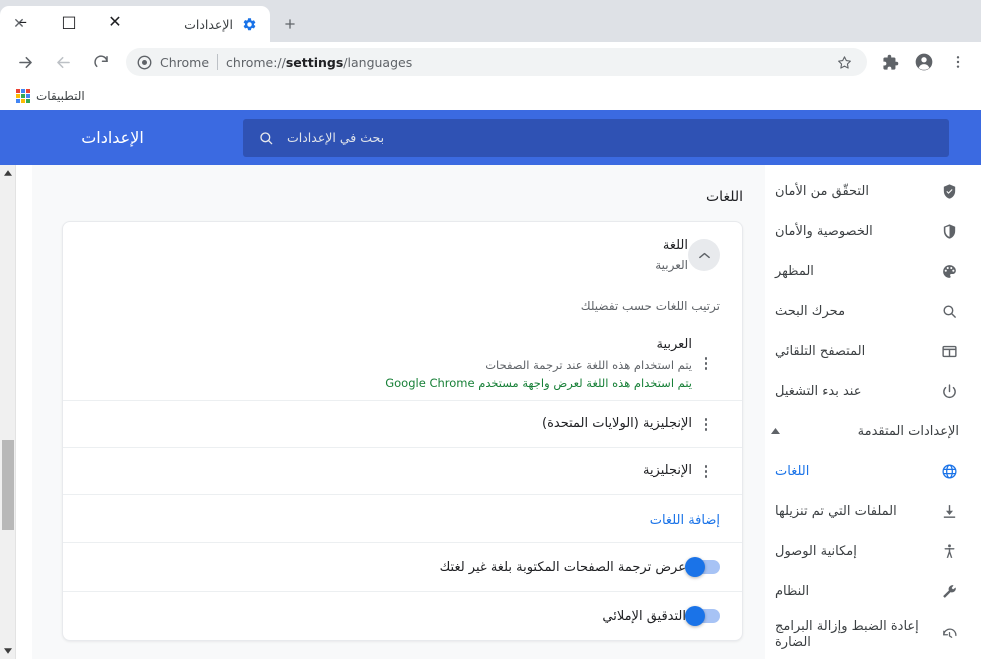  What do you see at coordinates (25, 62) in the screenshot?
I see `forward-arrow-icon` at bounding box center [25, 62].